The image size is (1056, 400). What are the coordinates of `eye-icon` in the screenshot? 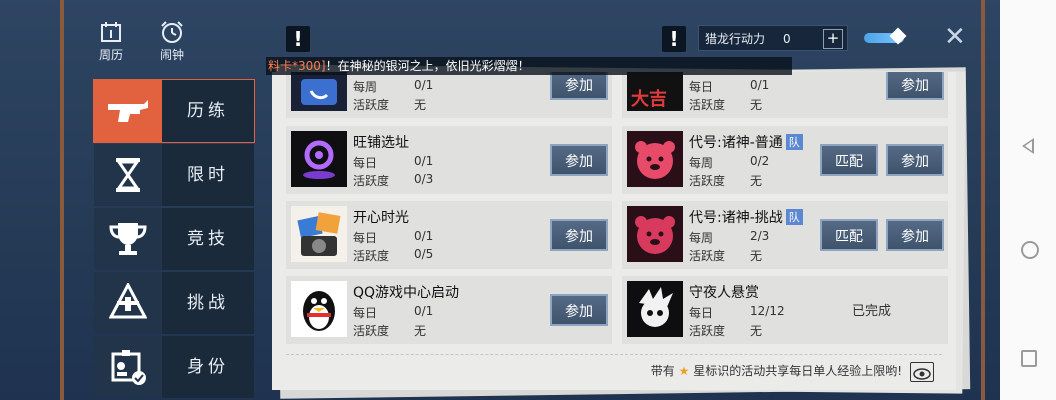 It's located at (922, 372).